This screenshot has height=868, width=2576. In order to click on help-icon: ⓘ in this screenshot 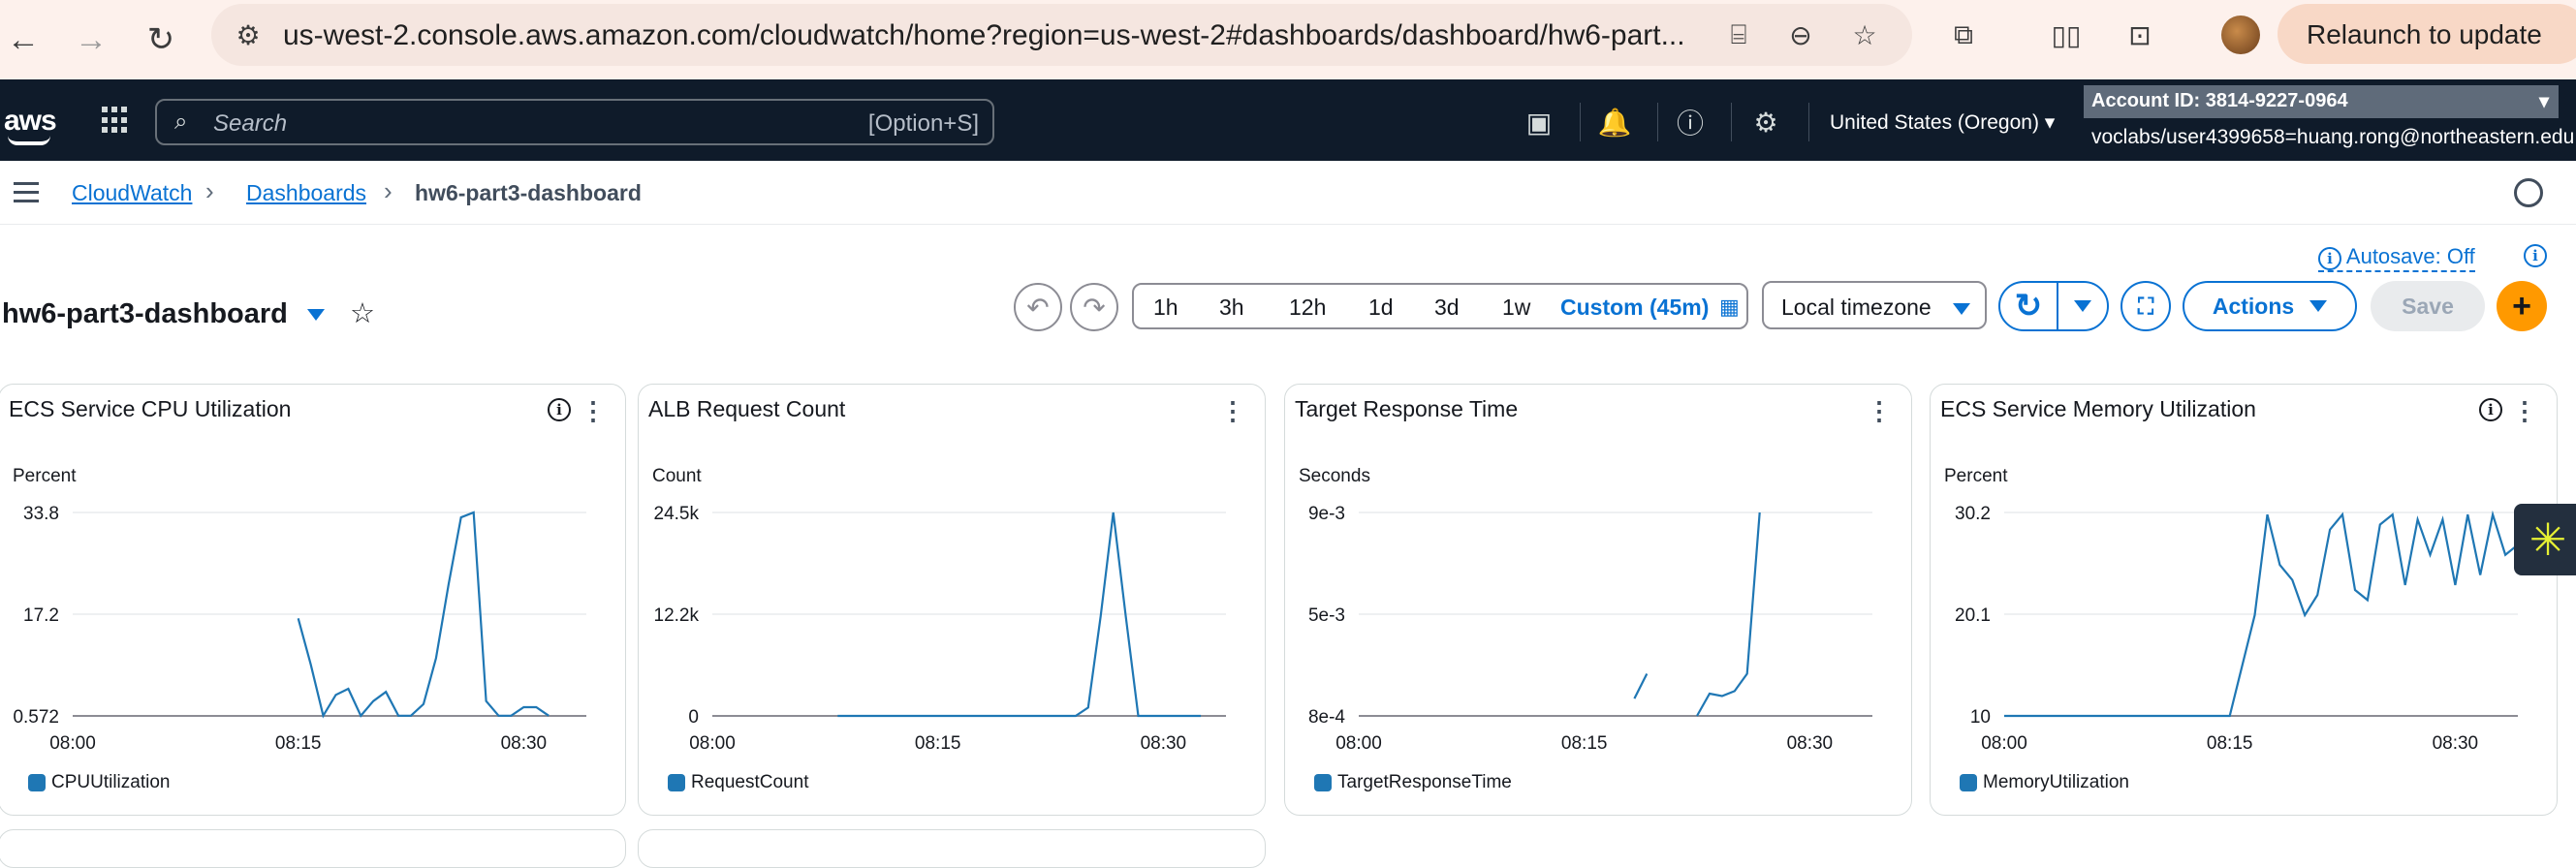, I will do `click(1690, 122)`.